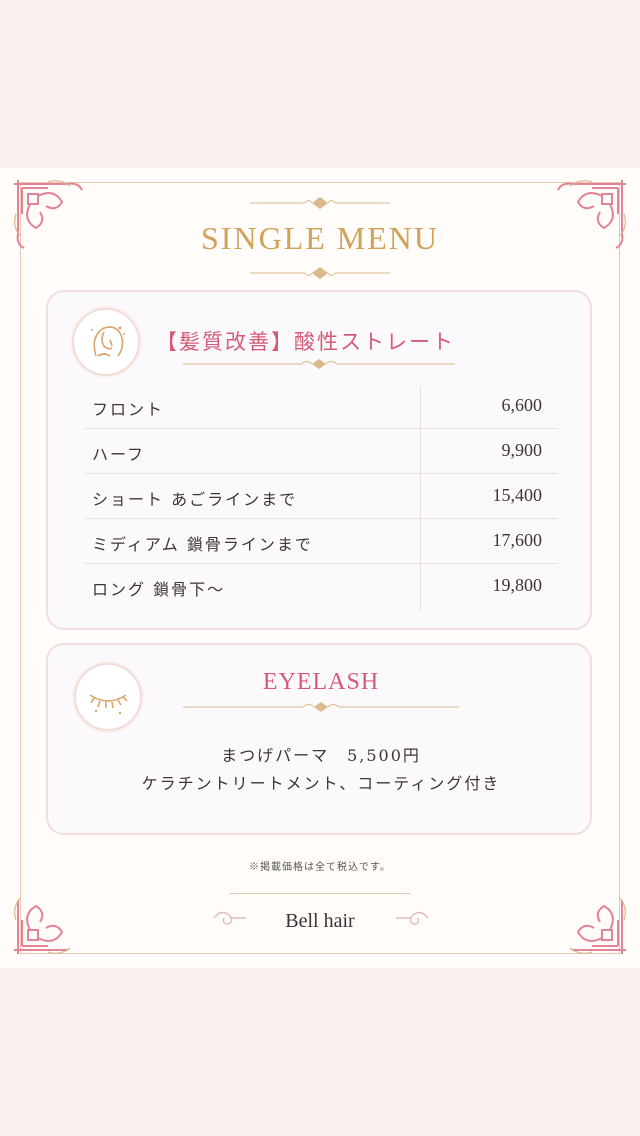 Image resolution: width=640 pixels, height=1136 pixels. Describe the element at coordinates (517, 585) in the screenshot. I see `item-price: 19,800` at that location.